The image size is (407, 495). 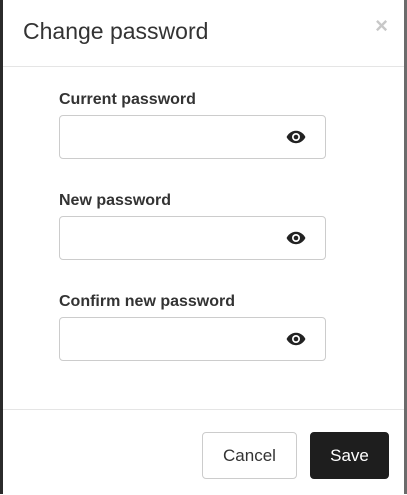 I want to click on save-button: Save, so click(x=349, y=455).